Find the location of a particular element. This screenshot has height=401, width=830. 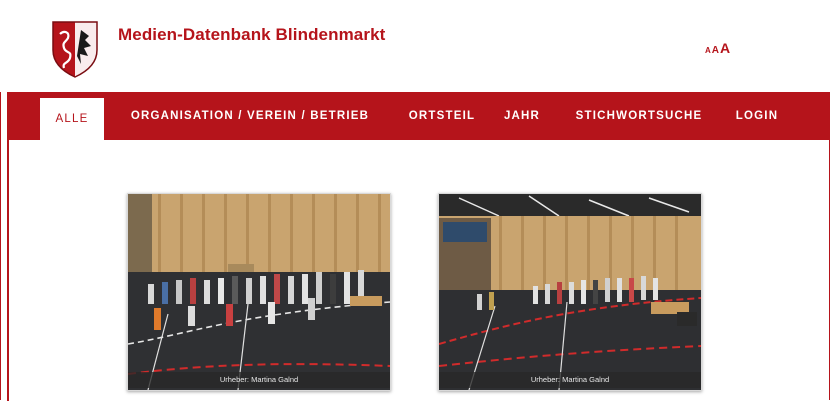

nav-item-jahr: JAHR is located at coordinates (522, 116).